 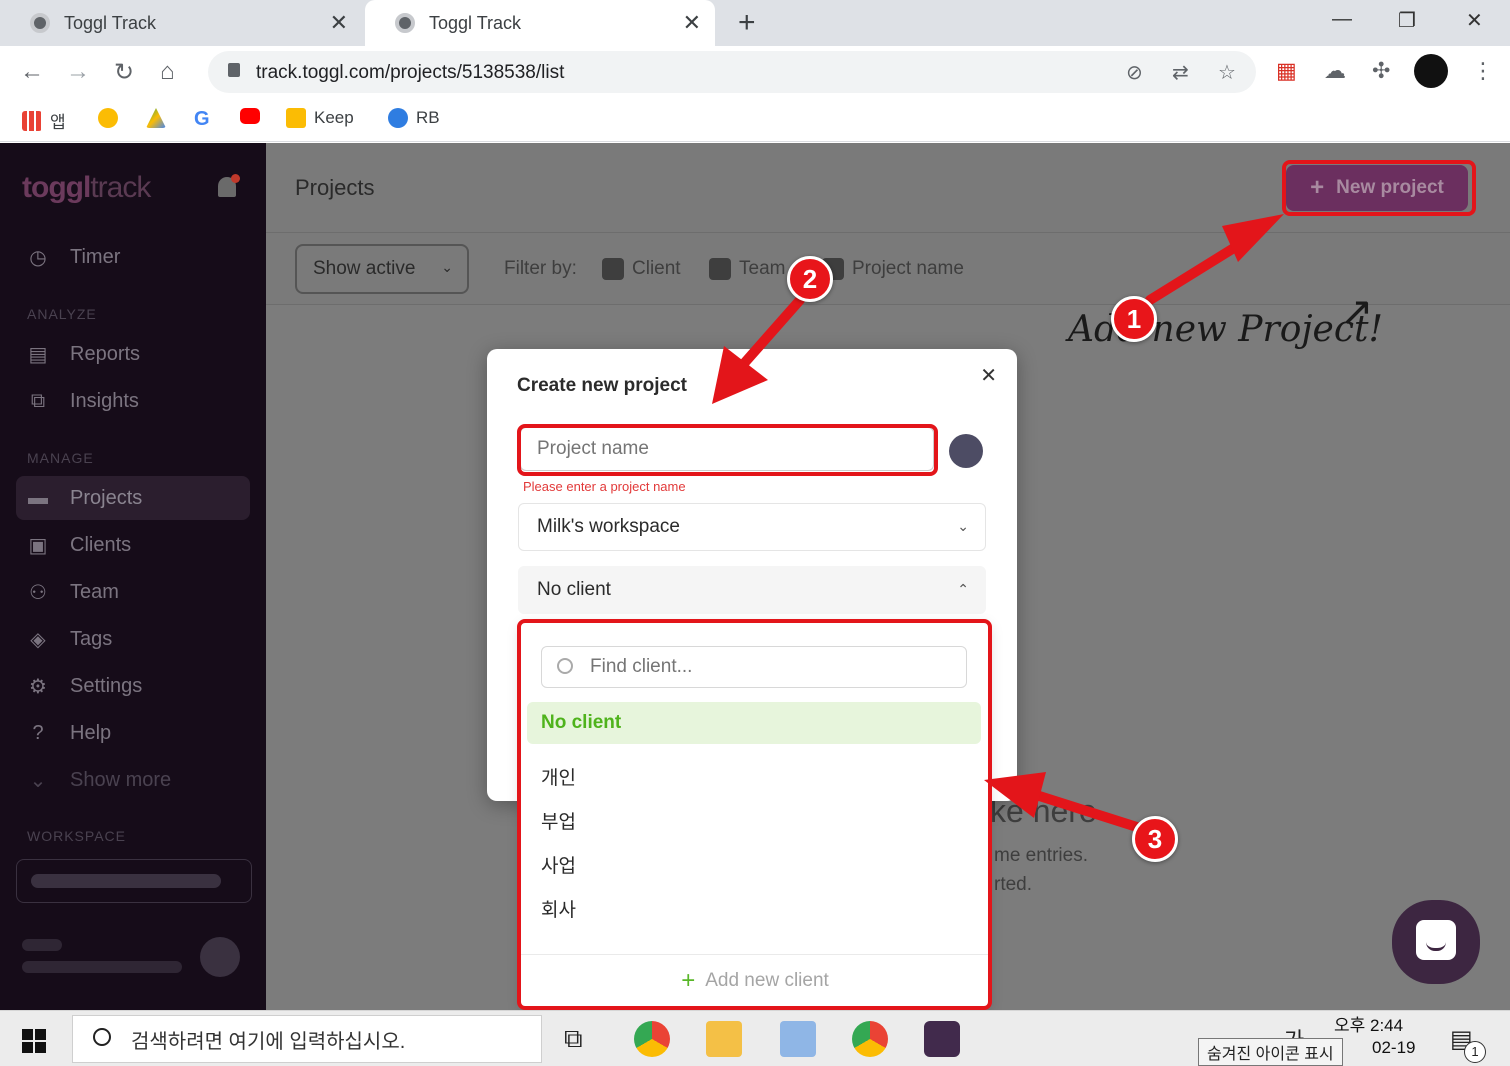 What do you see at coordinates (1369, 1025) in the screenshot?
I see `clock-time: 오후 2:44` at bounding box center [1369, 1025].